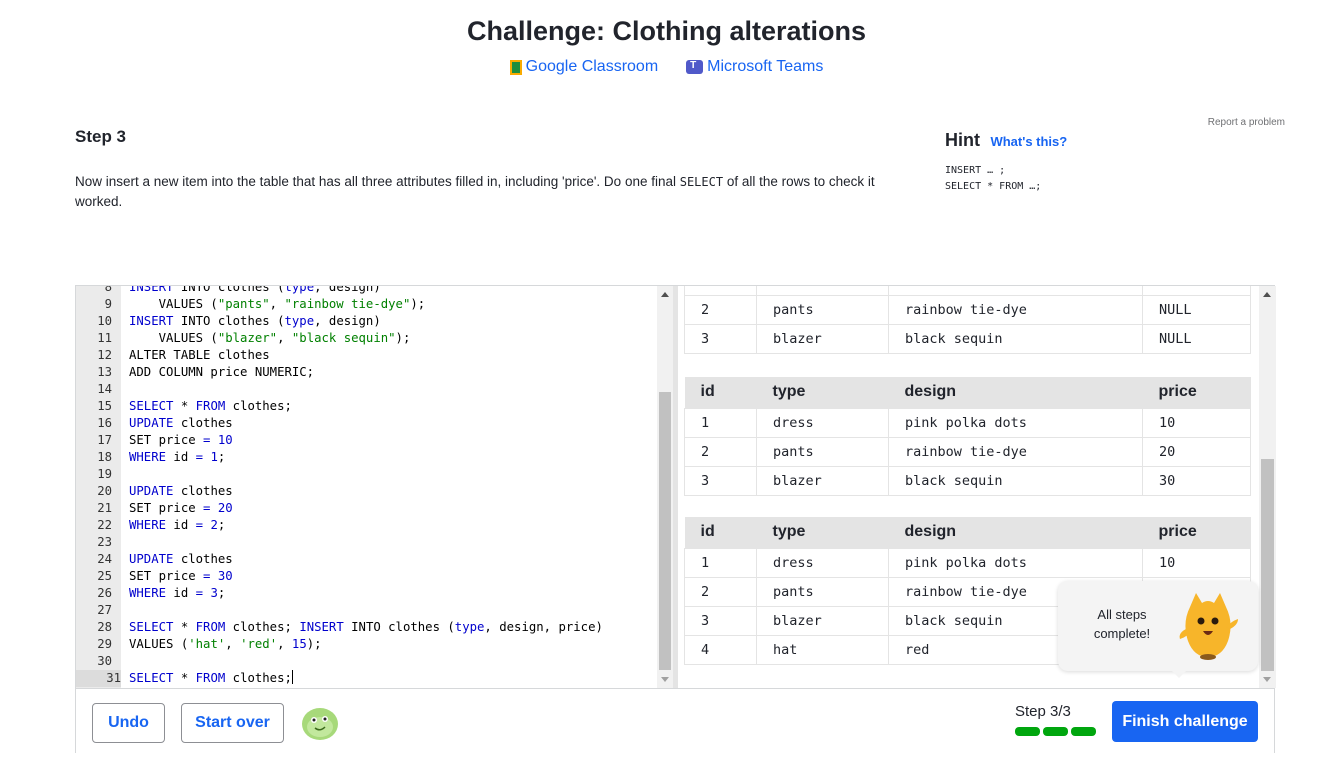 This screenshot has width=1333, height=763. What do you see at coordinates (1267, 294) in the screenshot?
I see `results-scroll-up-icon` at bounding box center [1267, 294].